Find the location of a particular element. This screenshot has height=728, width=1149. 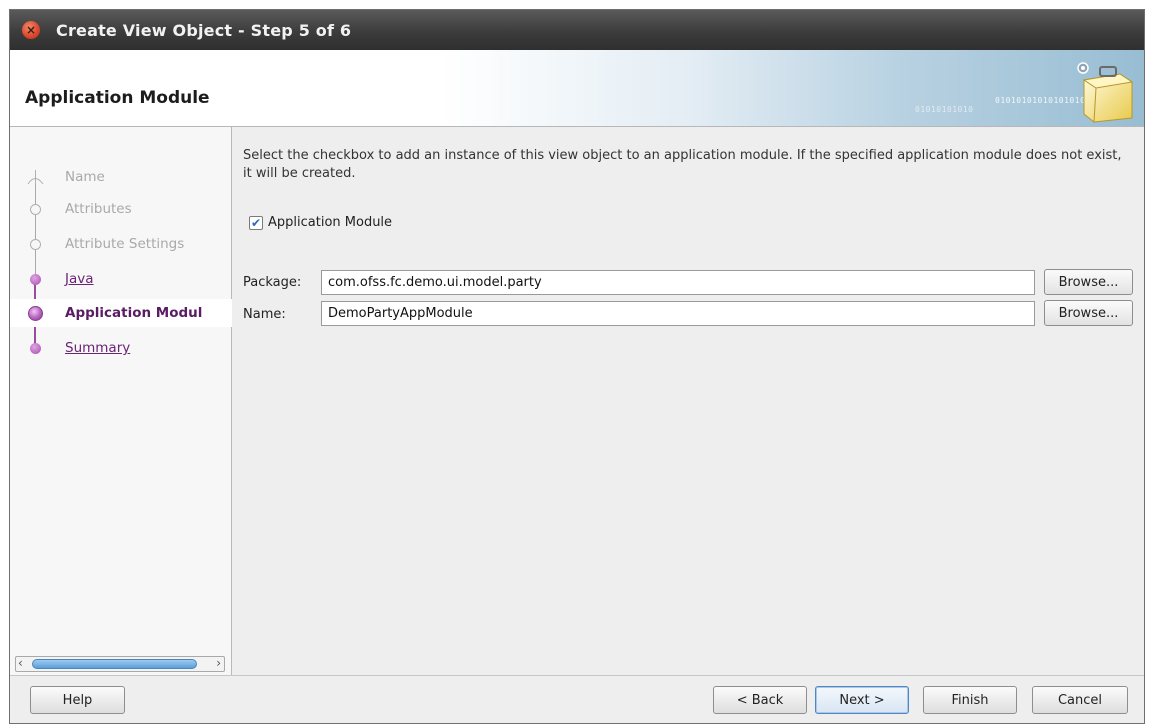

application-module-checkbox-label: Application Module is located at coordinates (330, 222).